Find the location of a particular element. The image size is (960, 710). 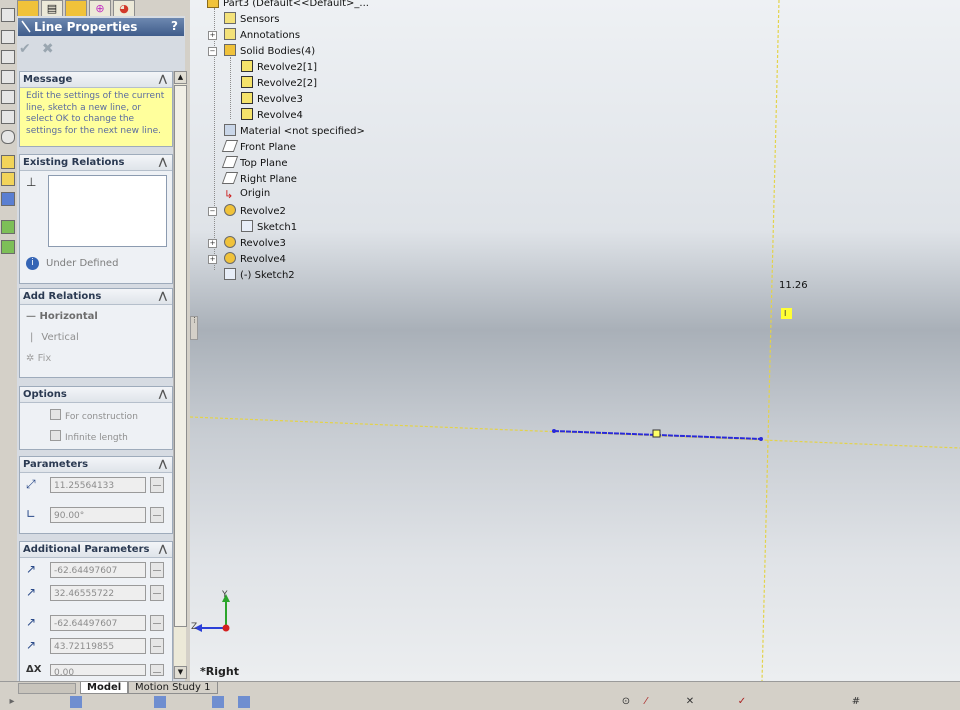

configuration-manager-tab is located at coordinates (76, 8).